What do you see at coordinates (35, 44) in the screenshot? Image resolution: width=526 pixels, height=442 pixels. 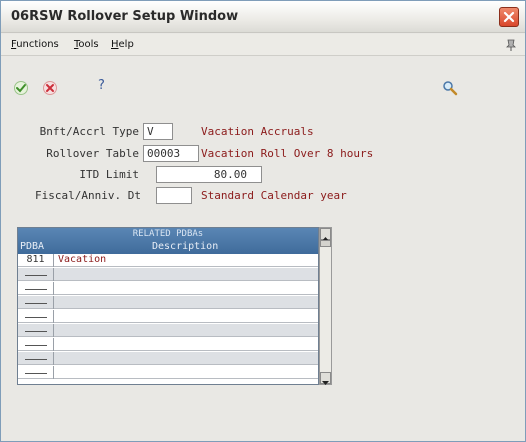 I see `menu-functions: Functions` at bounding box center [35, 44].